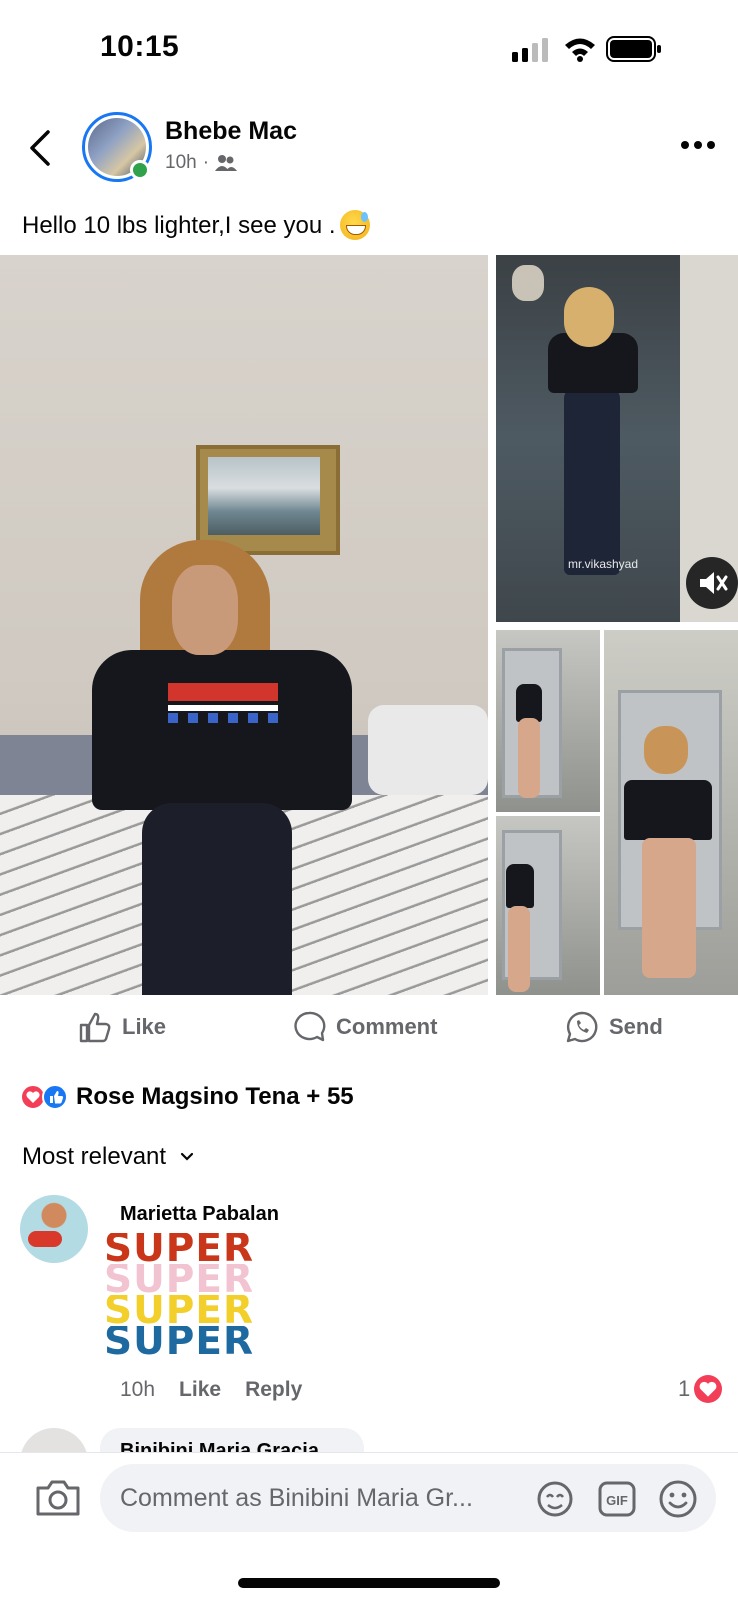  Describe the element at coordinates (555, 1499) in the screenshot. I see `avatar-sticker-icon` at that location.